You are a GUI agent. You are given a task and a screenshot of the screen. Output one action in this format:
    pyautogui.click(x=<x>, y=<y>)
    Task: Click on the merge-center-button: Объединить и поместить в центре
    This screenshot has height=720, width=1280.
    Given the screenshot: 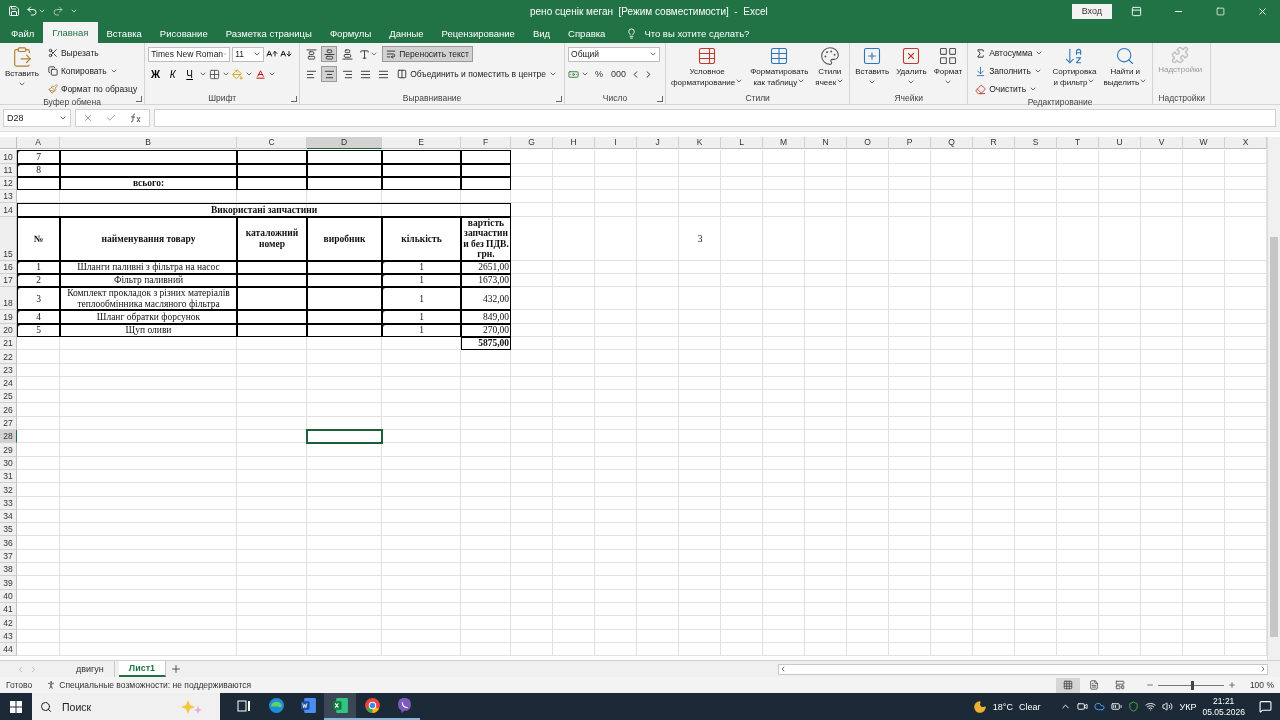 What is the action you would take?
    pyautogui.click(x=477, y=74)
    